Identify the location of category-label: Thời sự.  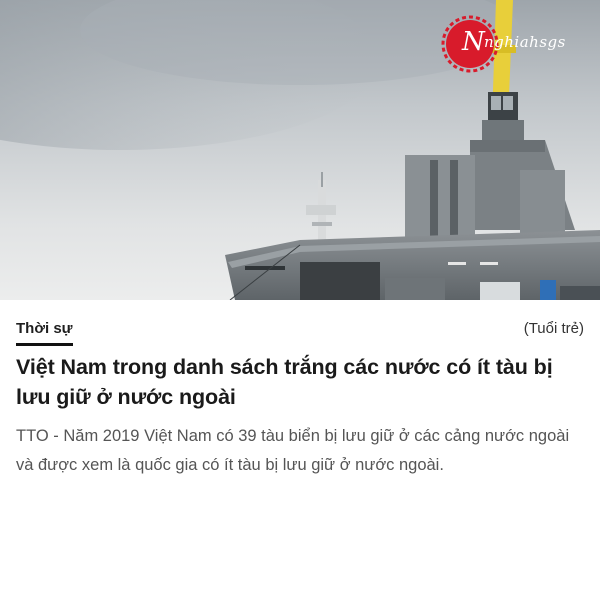
(44, 333).